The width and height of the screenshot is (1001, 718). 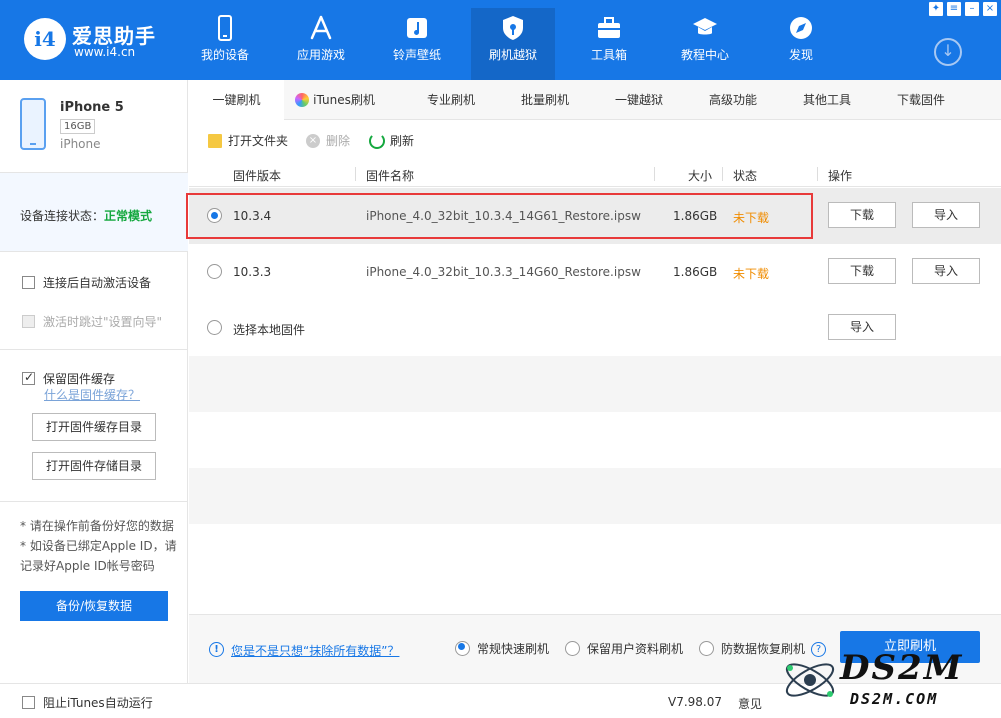 What do you see at coordinates (103, 322) in the screenshot?
I see `skip-setup-label: 激活时跳过"设置向导"` at bounding box center [103, 322].